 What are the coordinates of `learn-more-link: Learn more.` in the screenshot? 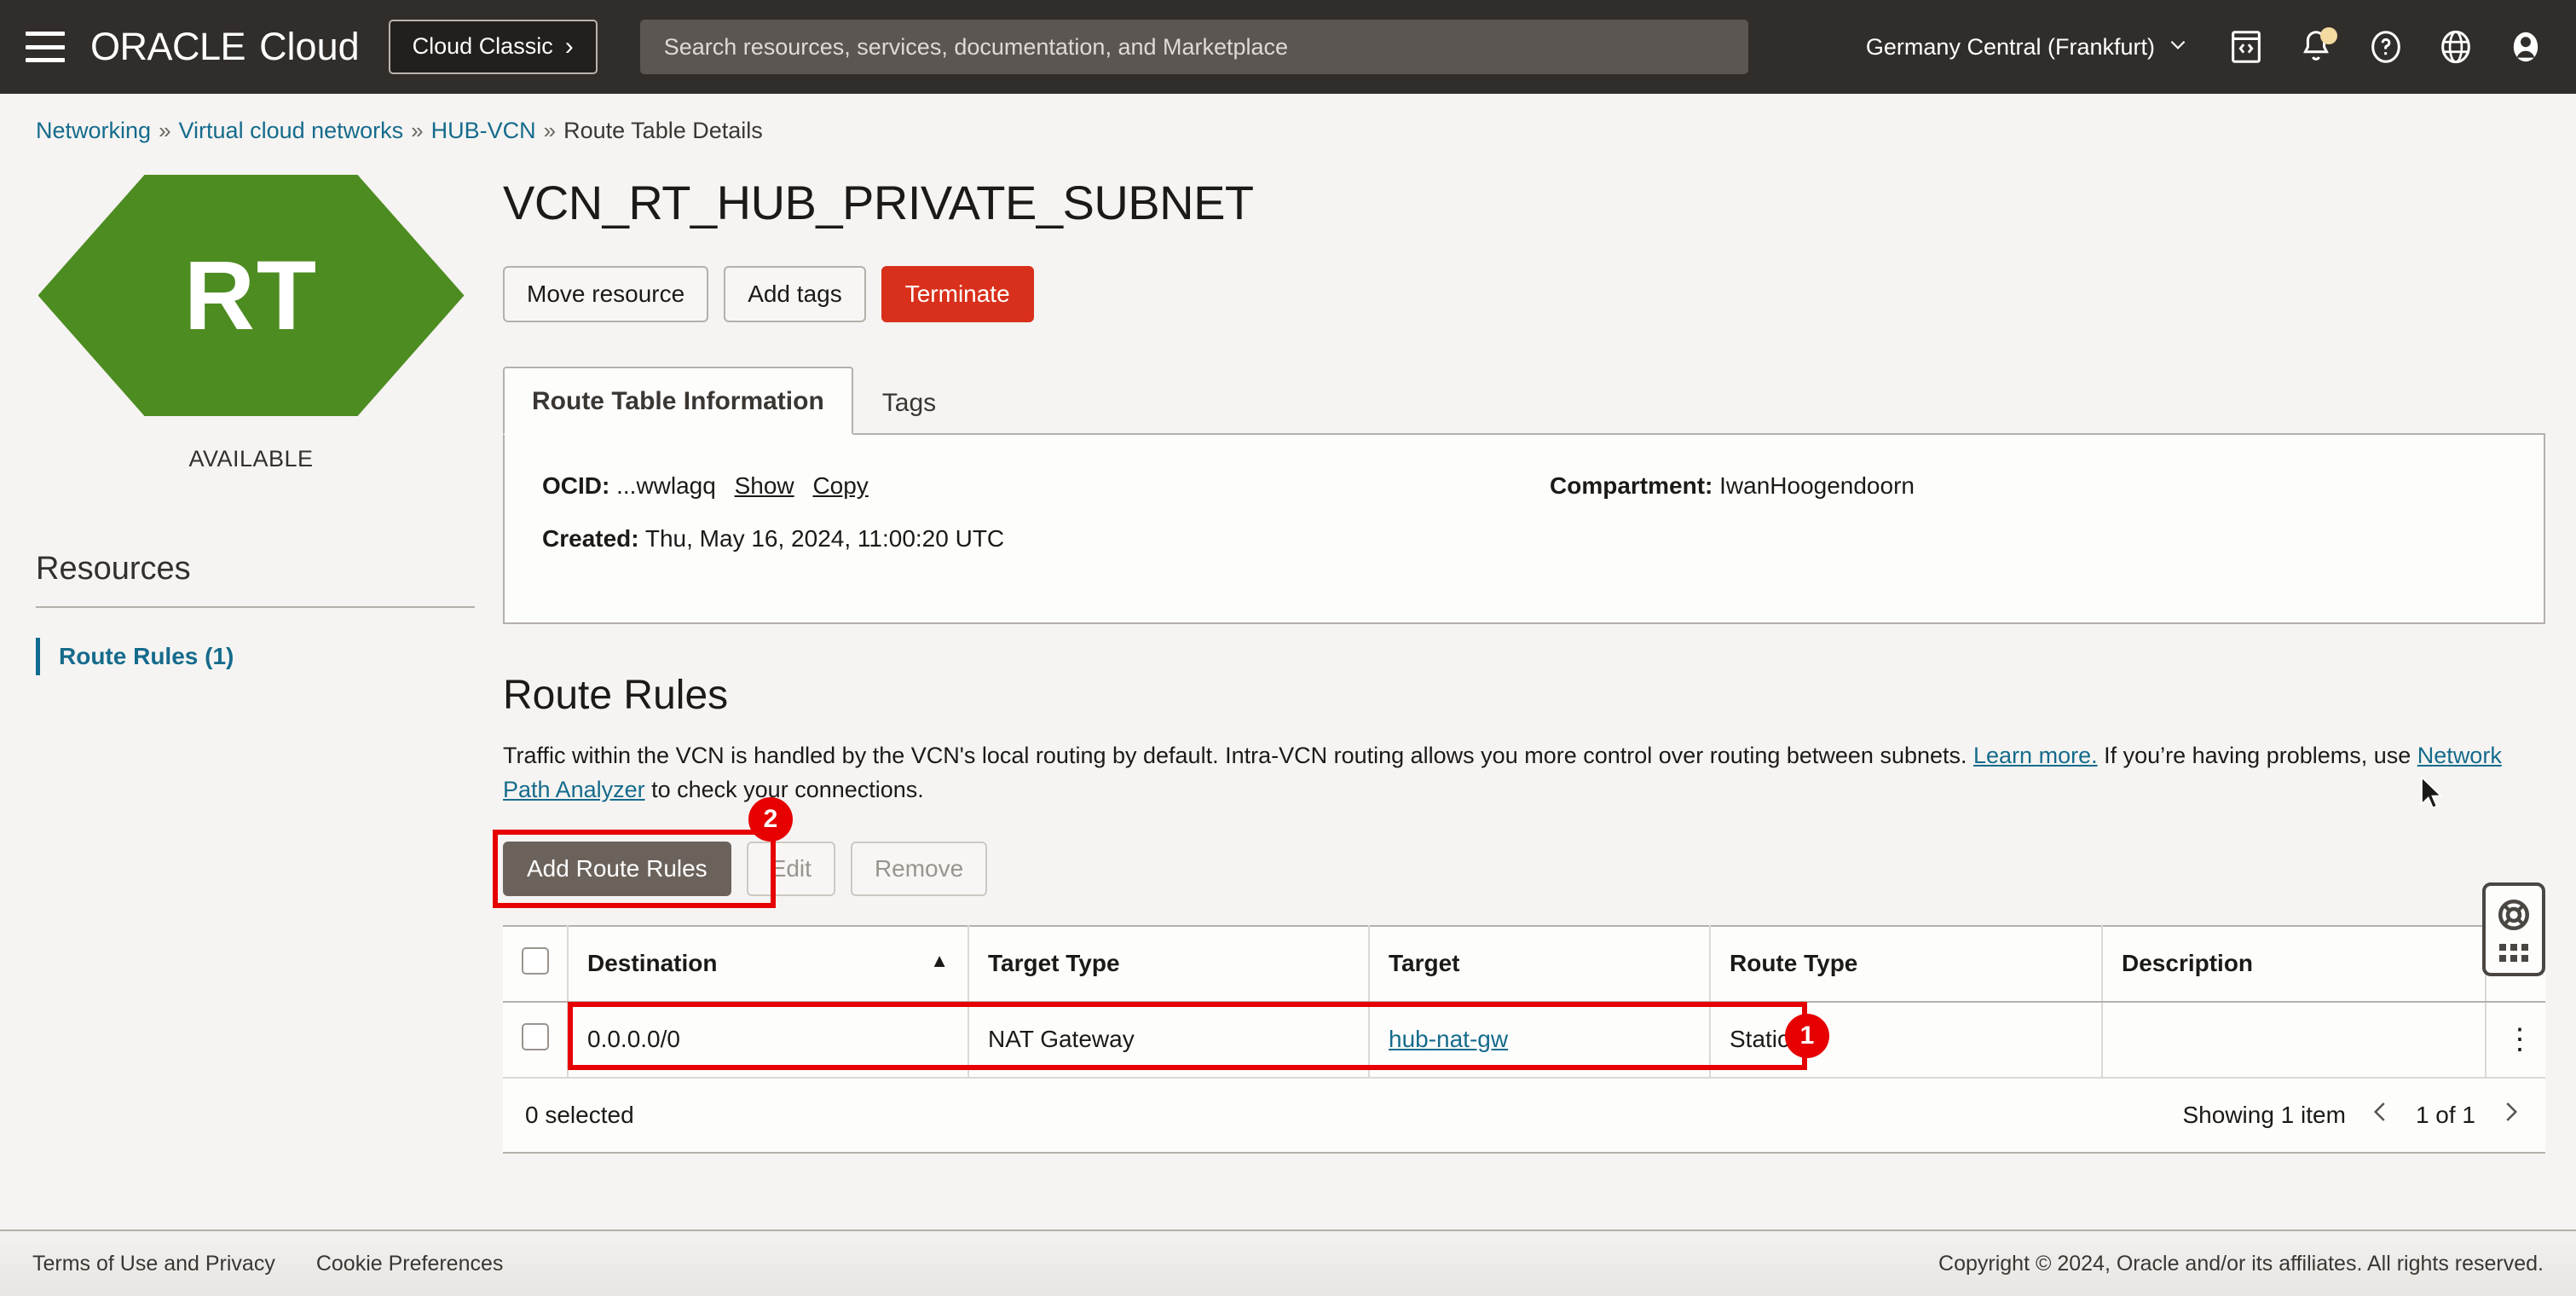 It's located at (2035, 756).